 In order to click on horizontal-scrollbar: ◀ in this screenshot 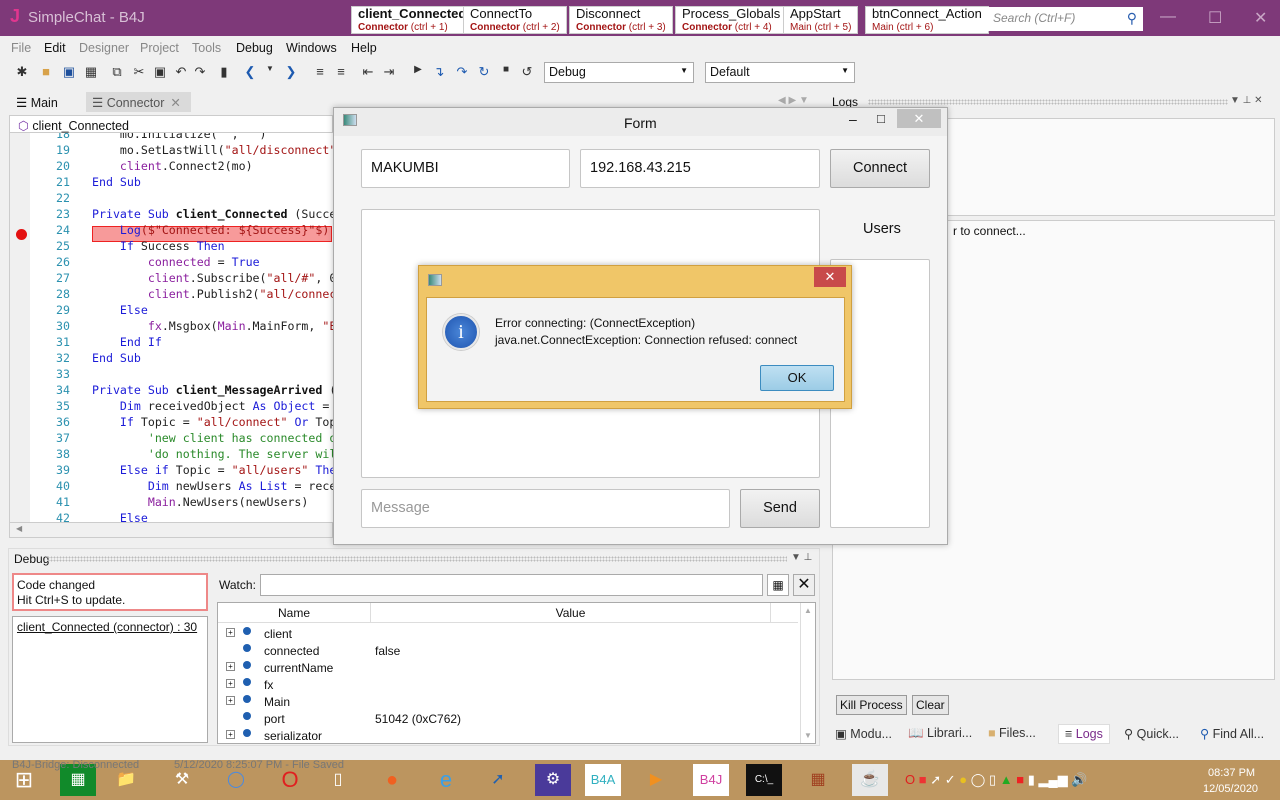, I will do `click(171, 530)`.